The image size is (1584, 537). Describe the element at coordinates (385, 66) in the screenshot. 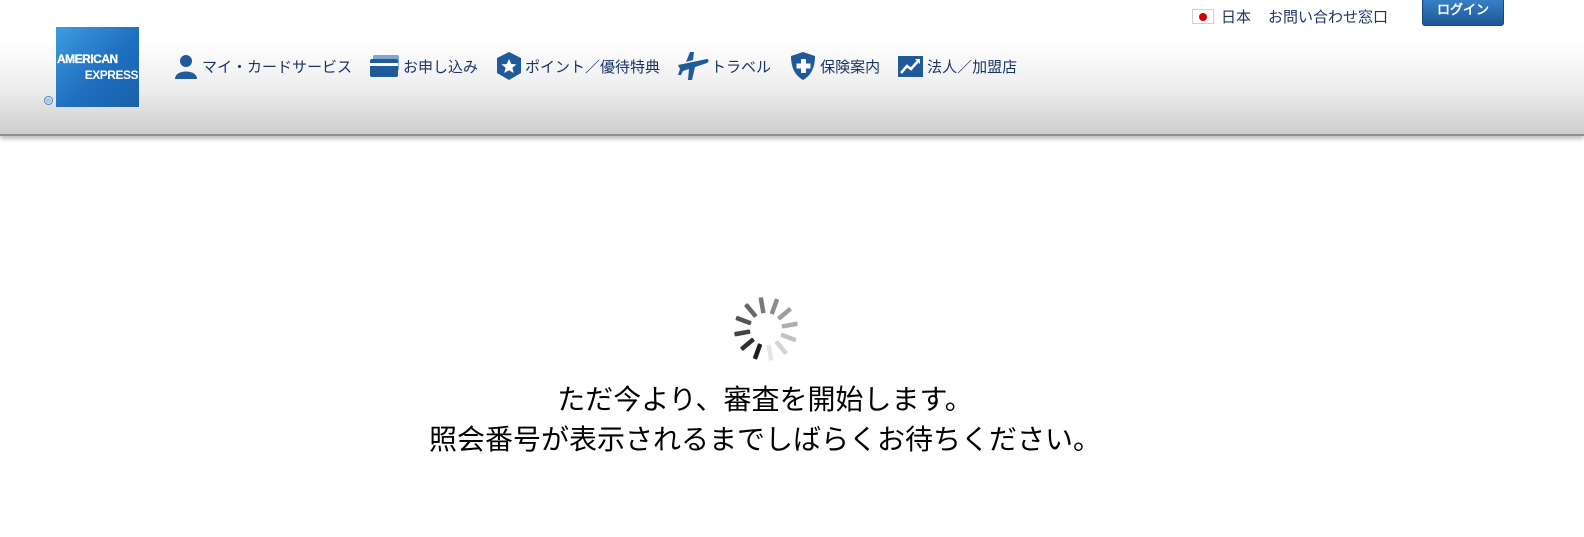

I see `card-icon` at that location.